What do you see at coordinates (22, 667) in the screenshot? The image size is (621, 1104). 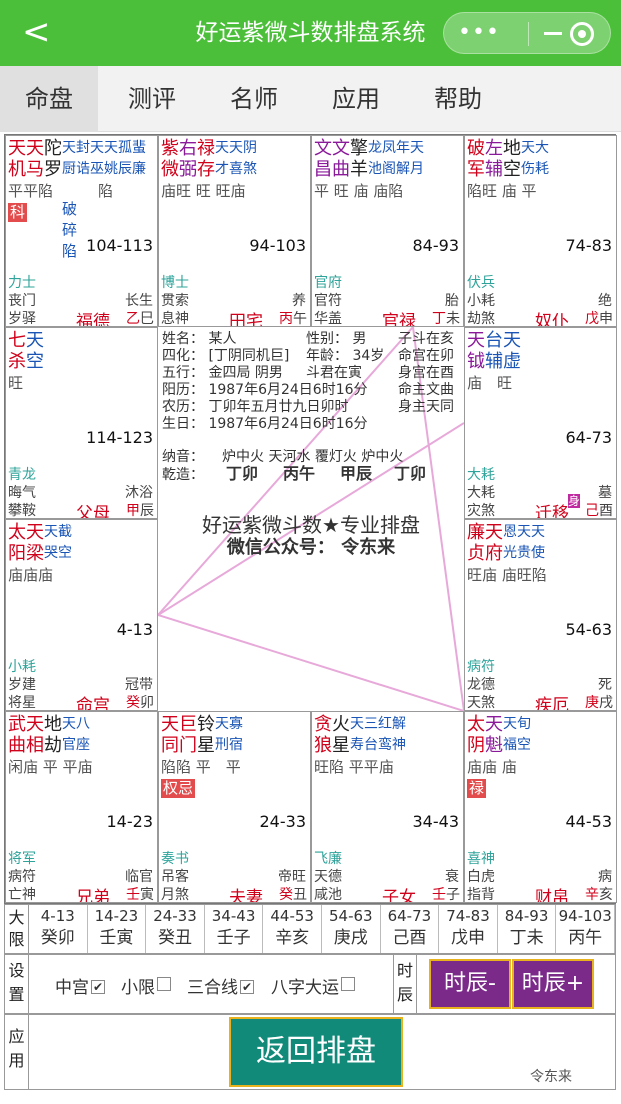 I see `boshi-god: 小耗` at bounding box center [22, 667].